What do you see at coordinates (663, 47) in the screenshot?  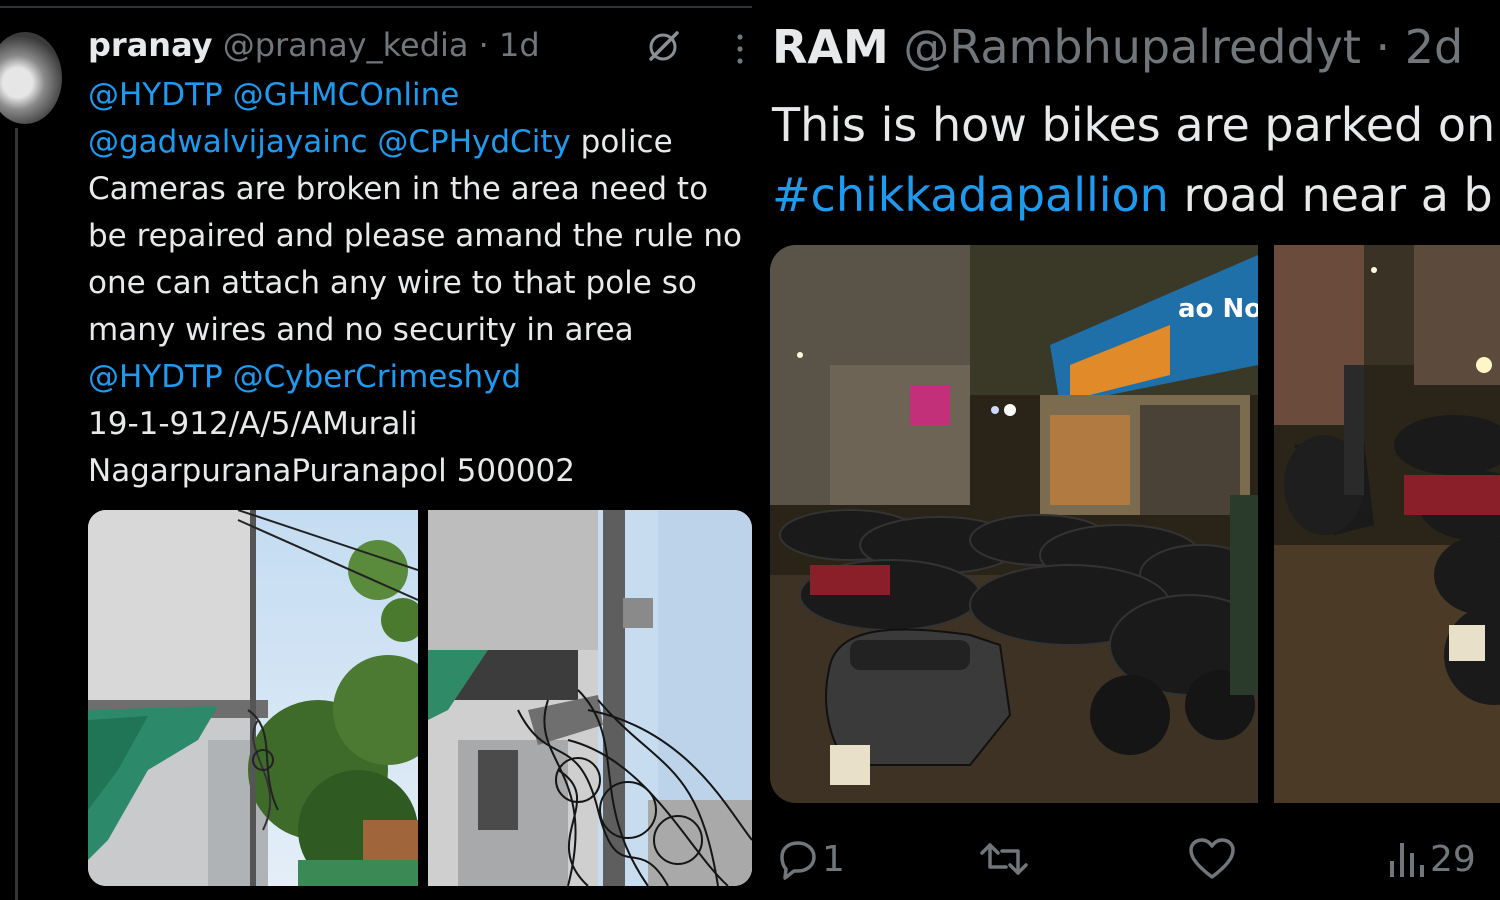 I see `grok-slash-icon` at bounding box center [663, 47].